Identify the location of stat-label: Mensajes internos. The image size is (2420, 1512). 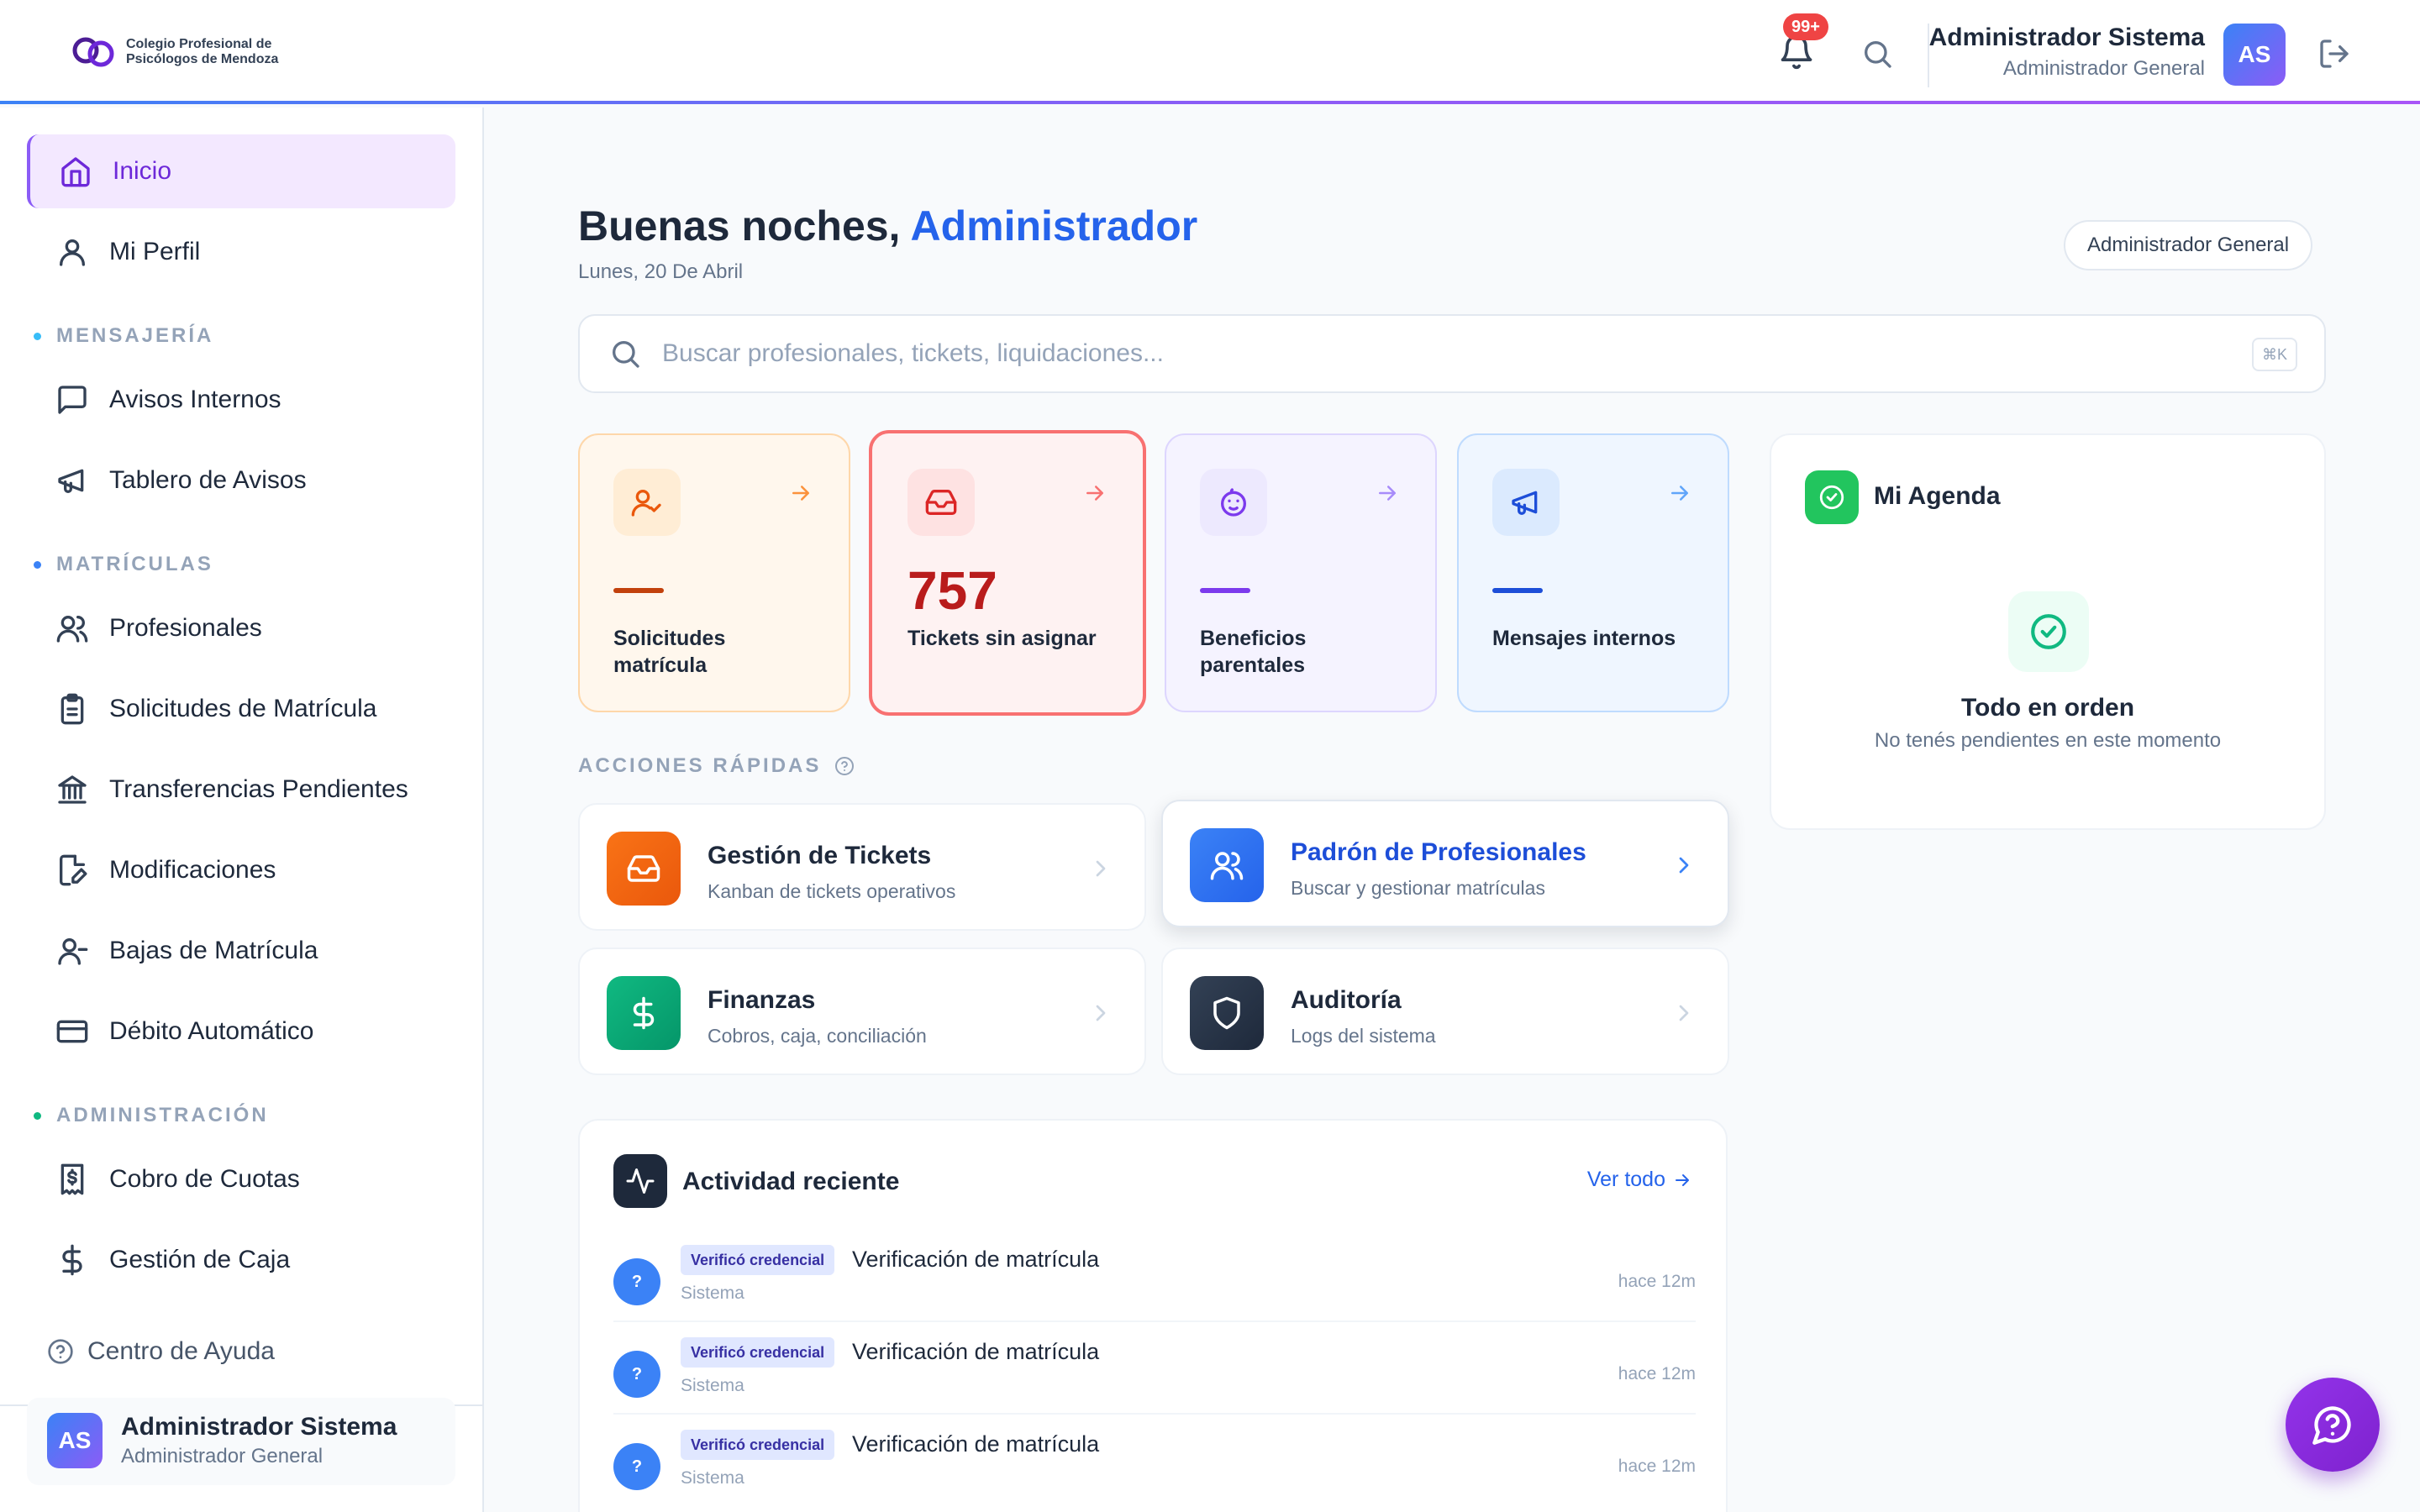
(1584, 638).